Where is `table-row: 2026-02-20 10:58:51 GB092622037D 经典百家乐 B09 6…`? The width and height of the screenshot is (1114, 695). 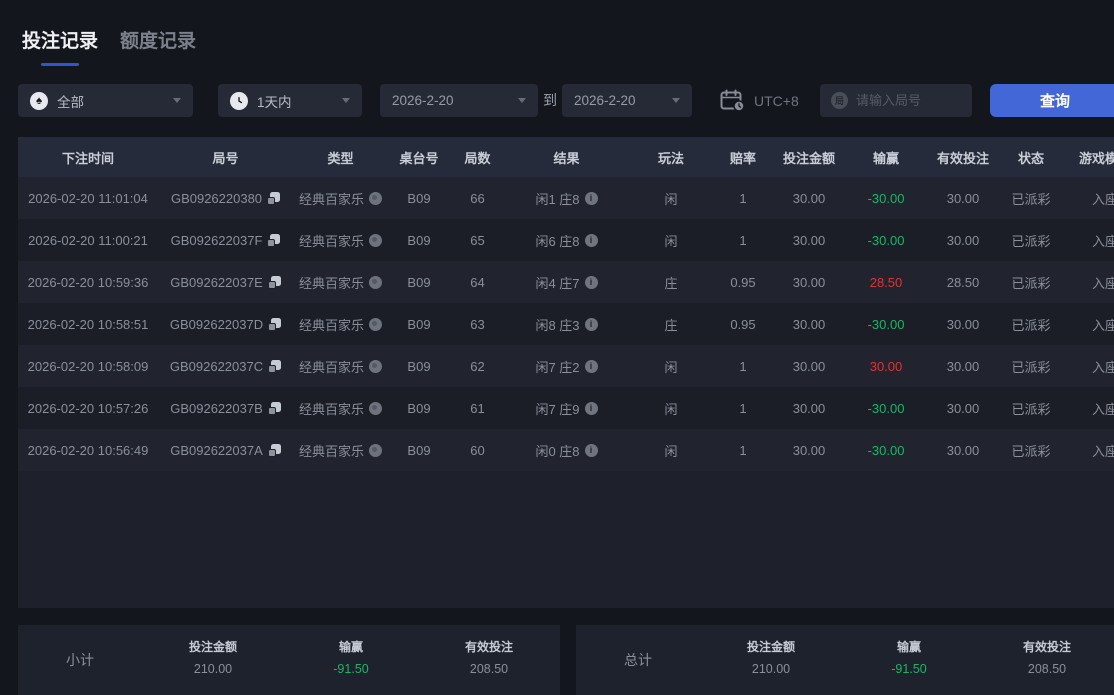 table-row: 2026-02-20 10:58:51 GB092622037D 经典百家乐 B09 6… is located at coordinates (566, 324).